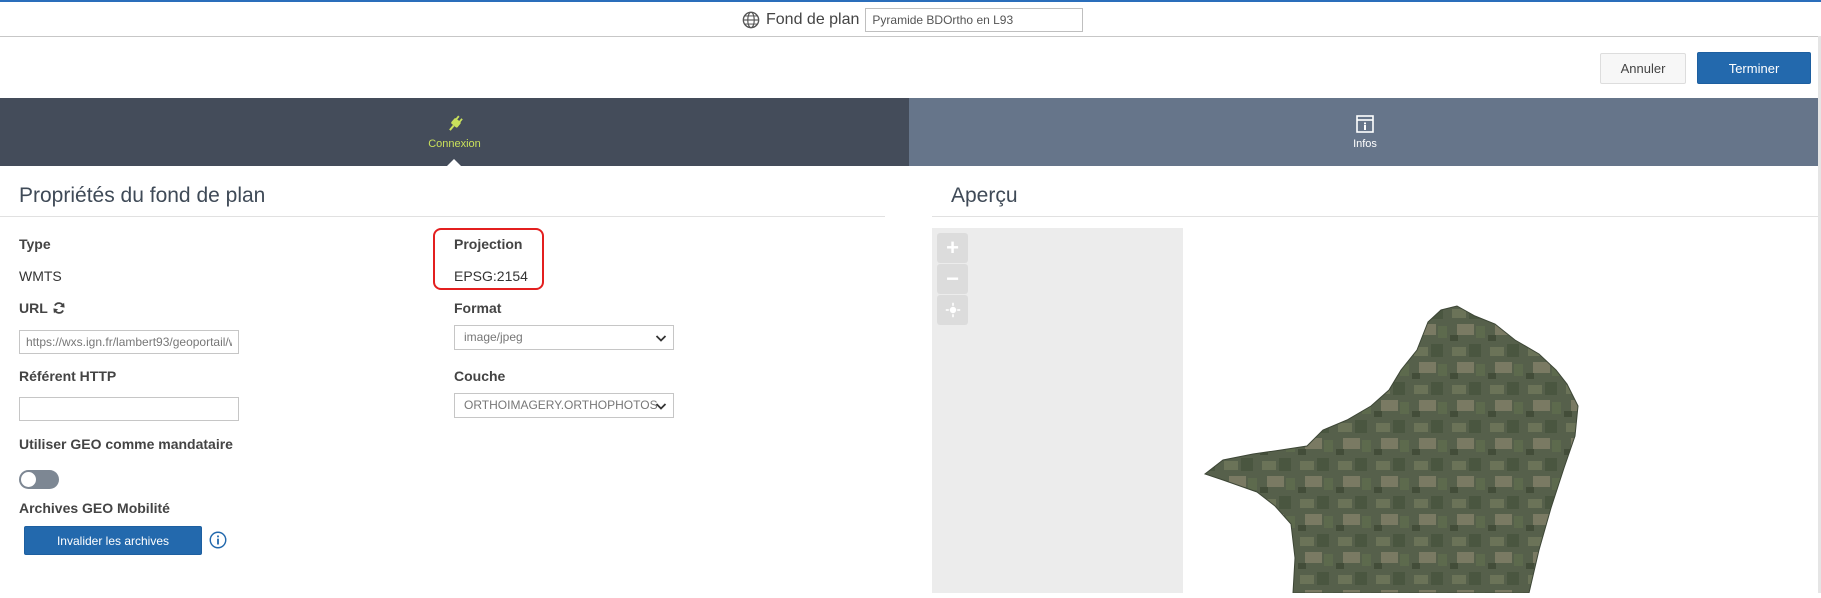 Image resolution: width=1821 pixels, height=598 pixels. Describe the element at coordinates (1057, 410) in the screenshot. I see `map-tile-placeholder` at that location.